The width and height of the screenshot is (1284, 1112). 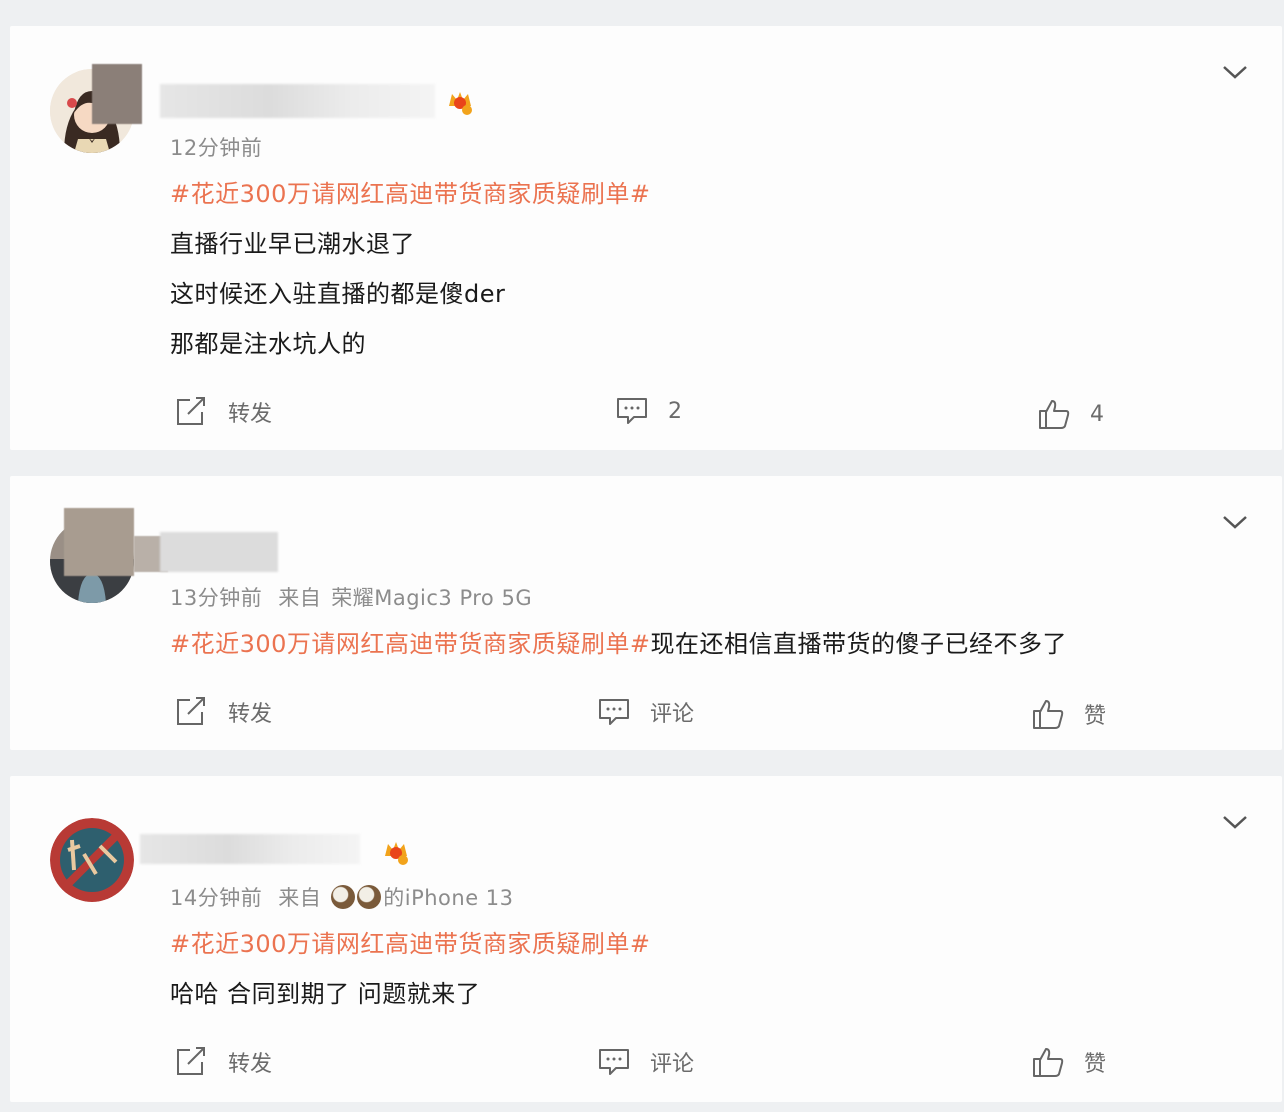 I want to click on post-meta: 13分钟前 来自 荣耀Magic3 Pro 5G, so click(x=351, y=597).